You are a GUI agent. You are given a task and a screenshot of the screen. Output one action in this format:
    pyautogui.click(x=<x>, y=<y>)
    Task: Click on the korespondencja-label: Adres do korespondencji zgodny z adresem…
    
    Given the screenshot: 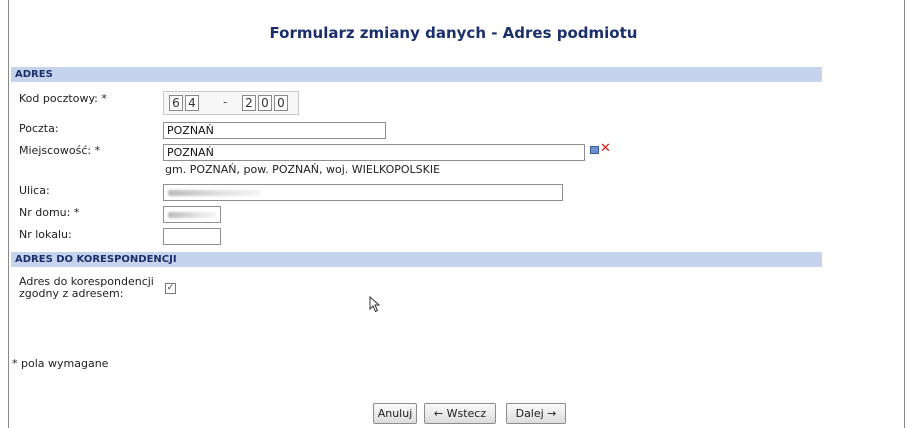 What is the action you would take?
    pyautogui.click(x=86, y=288)
    